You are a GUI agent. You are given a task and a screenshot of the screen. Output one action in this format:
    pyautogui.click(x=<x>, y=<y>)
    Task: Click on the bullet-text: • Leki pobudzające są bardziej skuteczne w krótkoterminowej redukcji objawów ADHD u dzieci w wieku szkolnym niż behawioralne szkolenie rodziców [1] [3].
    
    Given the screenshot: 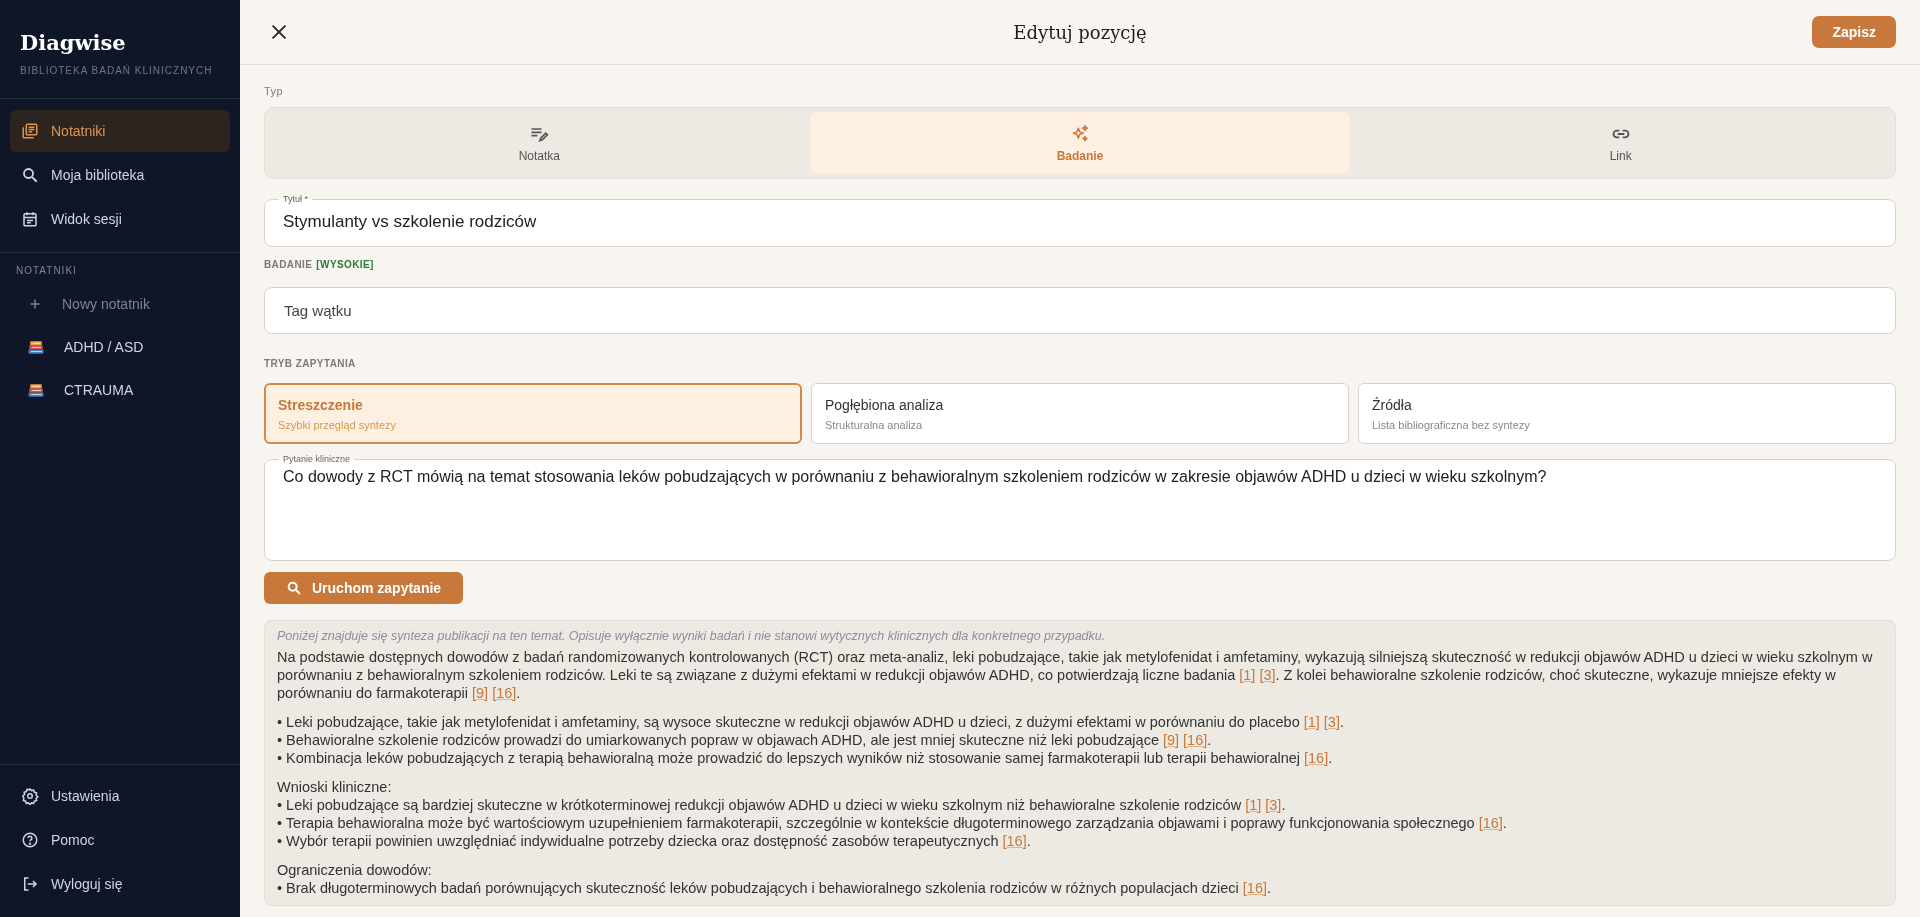 What is the action you would take?
    pyautogui.click(x=782, y=805)
    